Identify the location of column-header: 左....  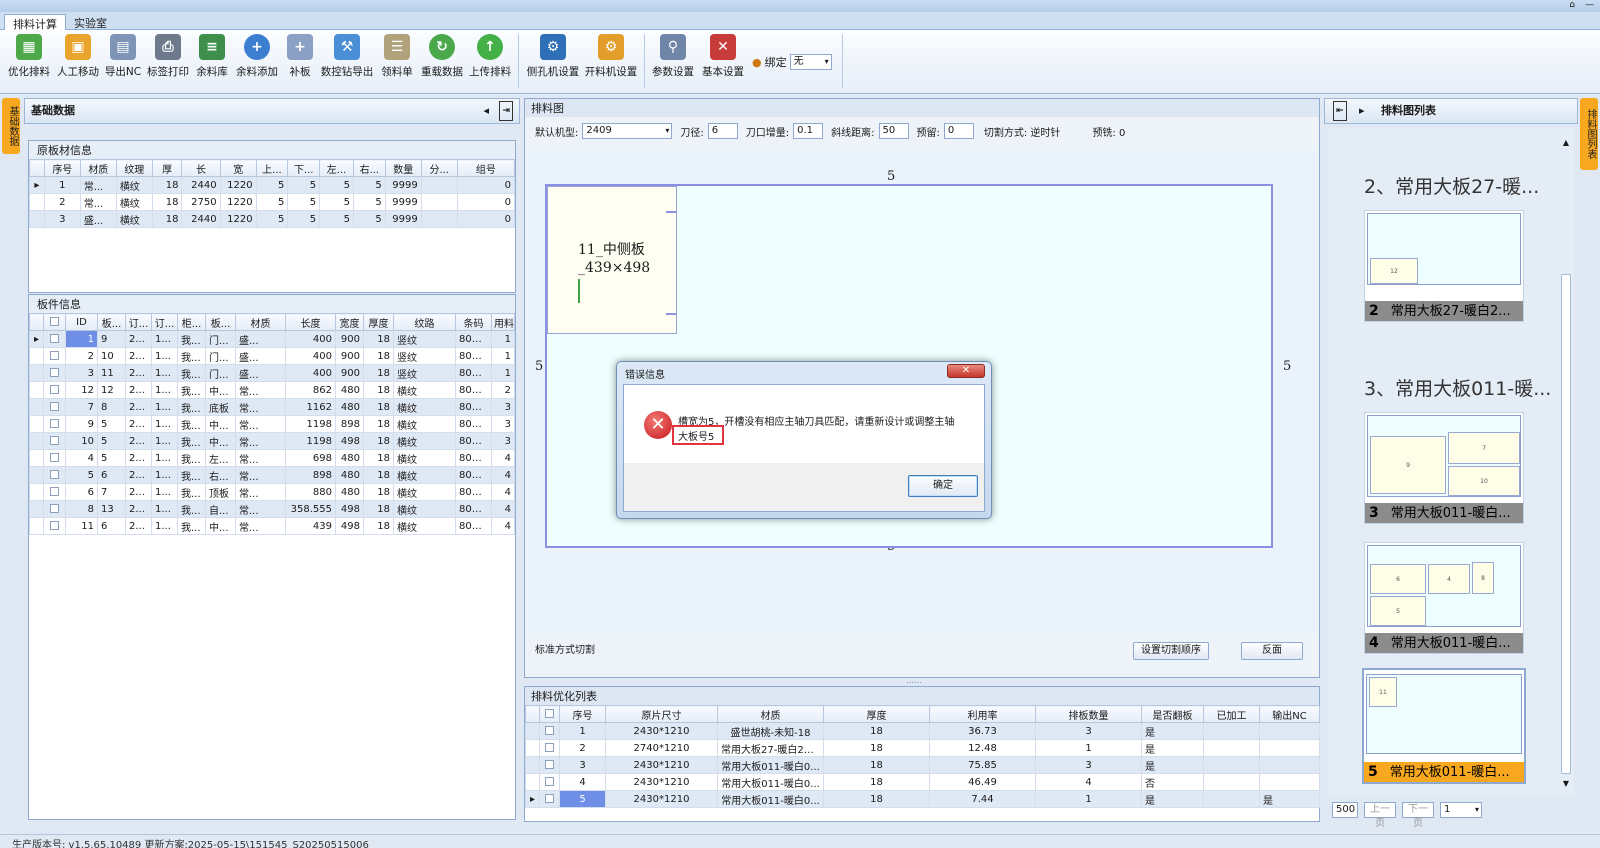
(336, 168).